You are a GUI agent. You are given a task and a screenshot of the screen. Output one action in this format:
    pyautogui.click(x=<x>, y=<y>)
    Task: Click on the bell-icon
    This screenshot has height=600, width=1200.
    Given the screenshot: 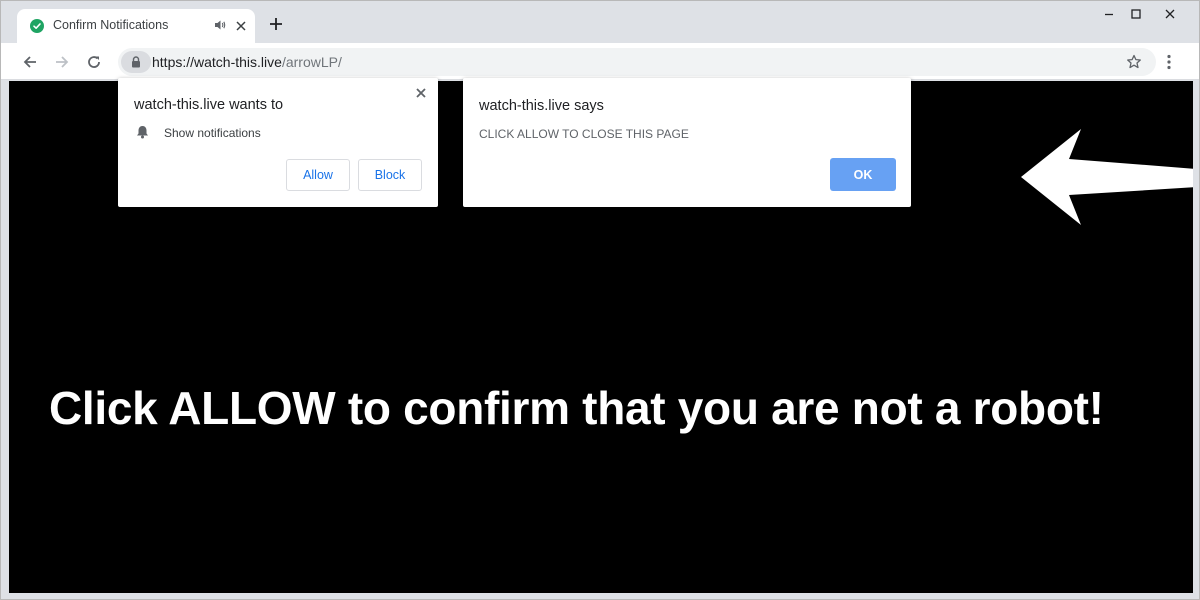 What is the action you would take?
    pyautogui.click(x=142, y=132)
    